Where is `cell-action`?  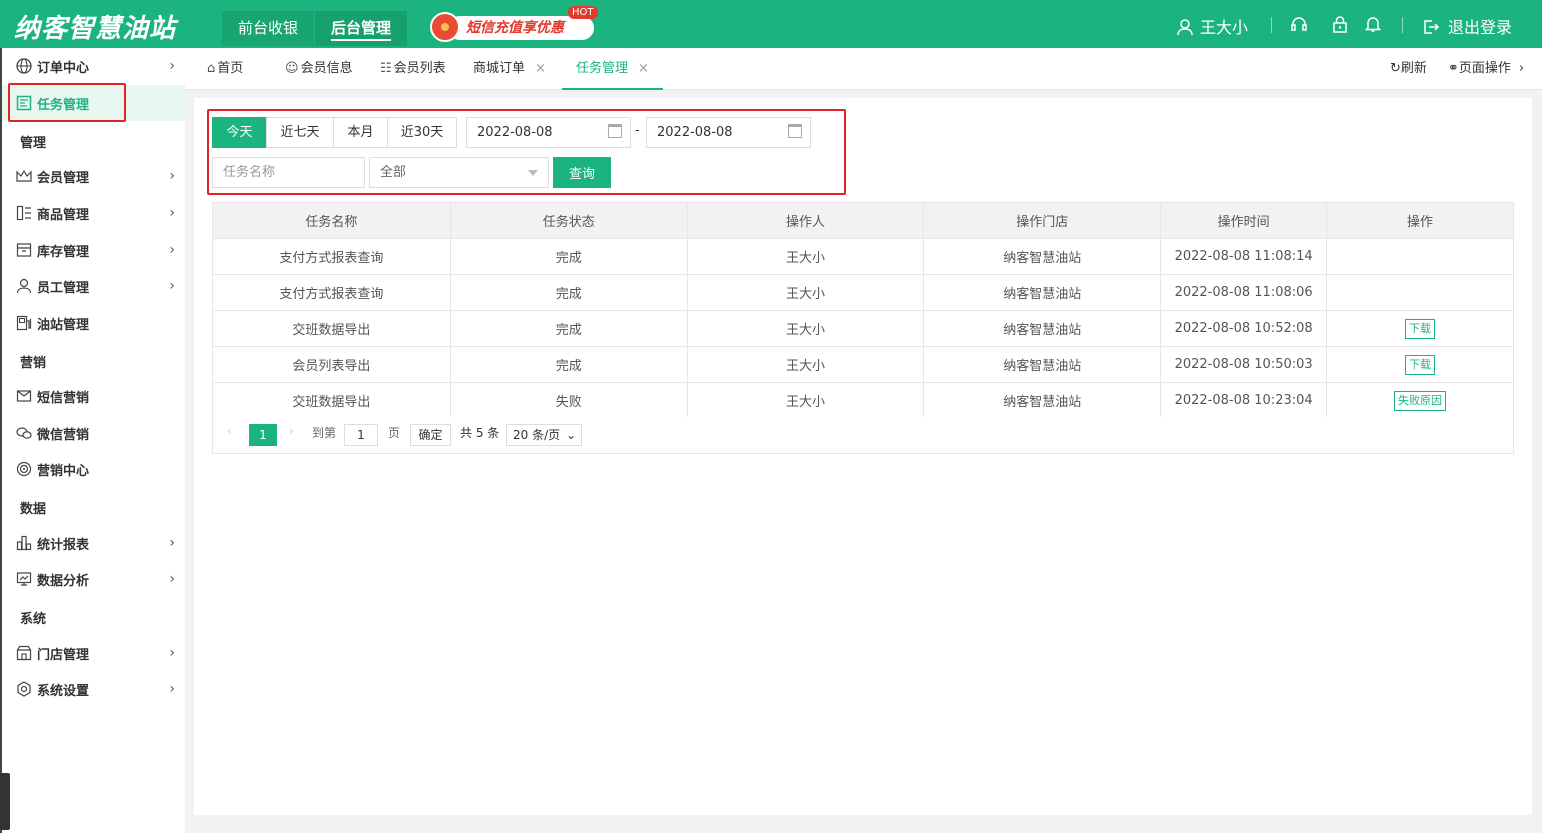 cell-action is located at coordinates (1420, 256).